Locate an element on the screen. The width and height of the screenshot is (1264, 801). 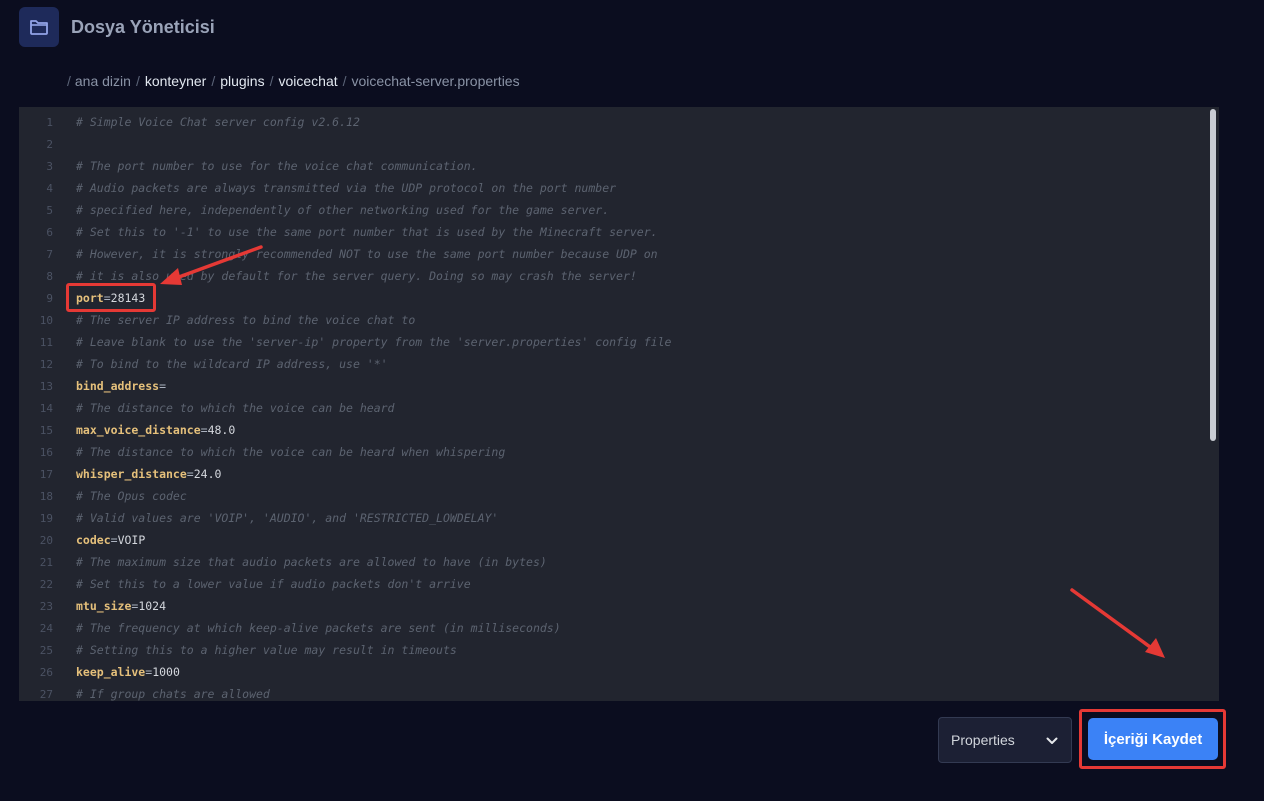
property-value: 1000 is located at coordinates (166, 672).